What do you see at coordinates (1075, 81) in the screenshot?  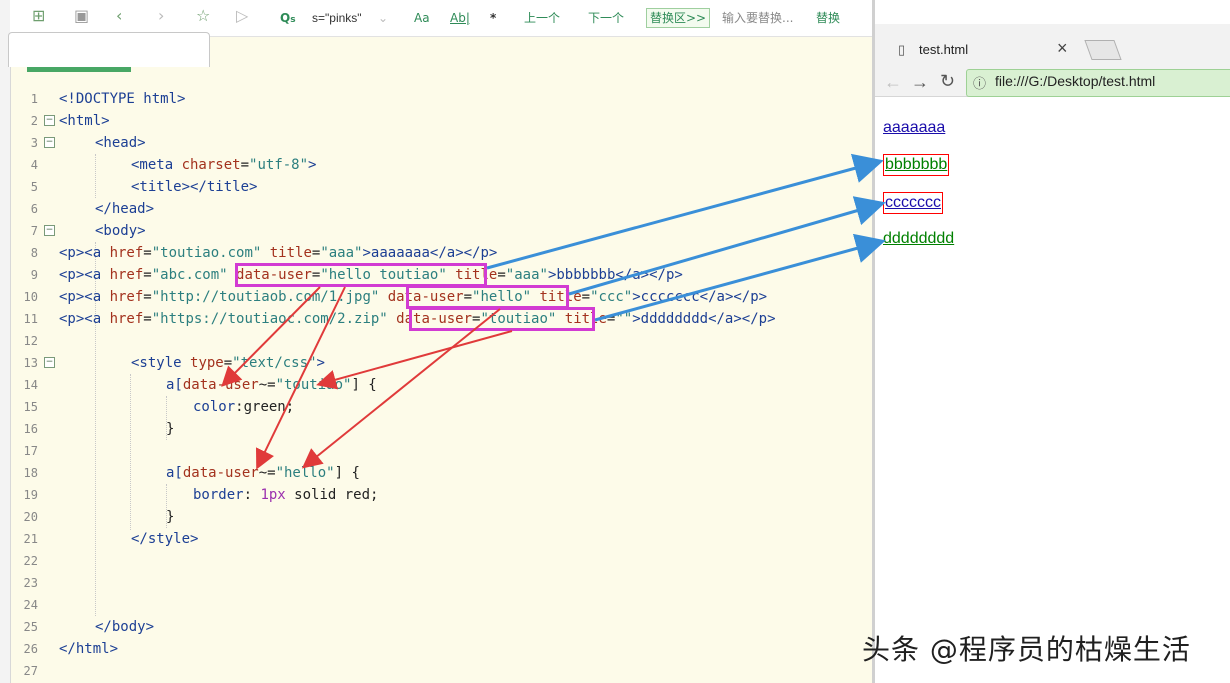 I see `address-text: file:///G:/Desktop/test.html` at bounding box center [1075, 81].